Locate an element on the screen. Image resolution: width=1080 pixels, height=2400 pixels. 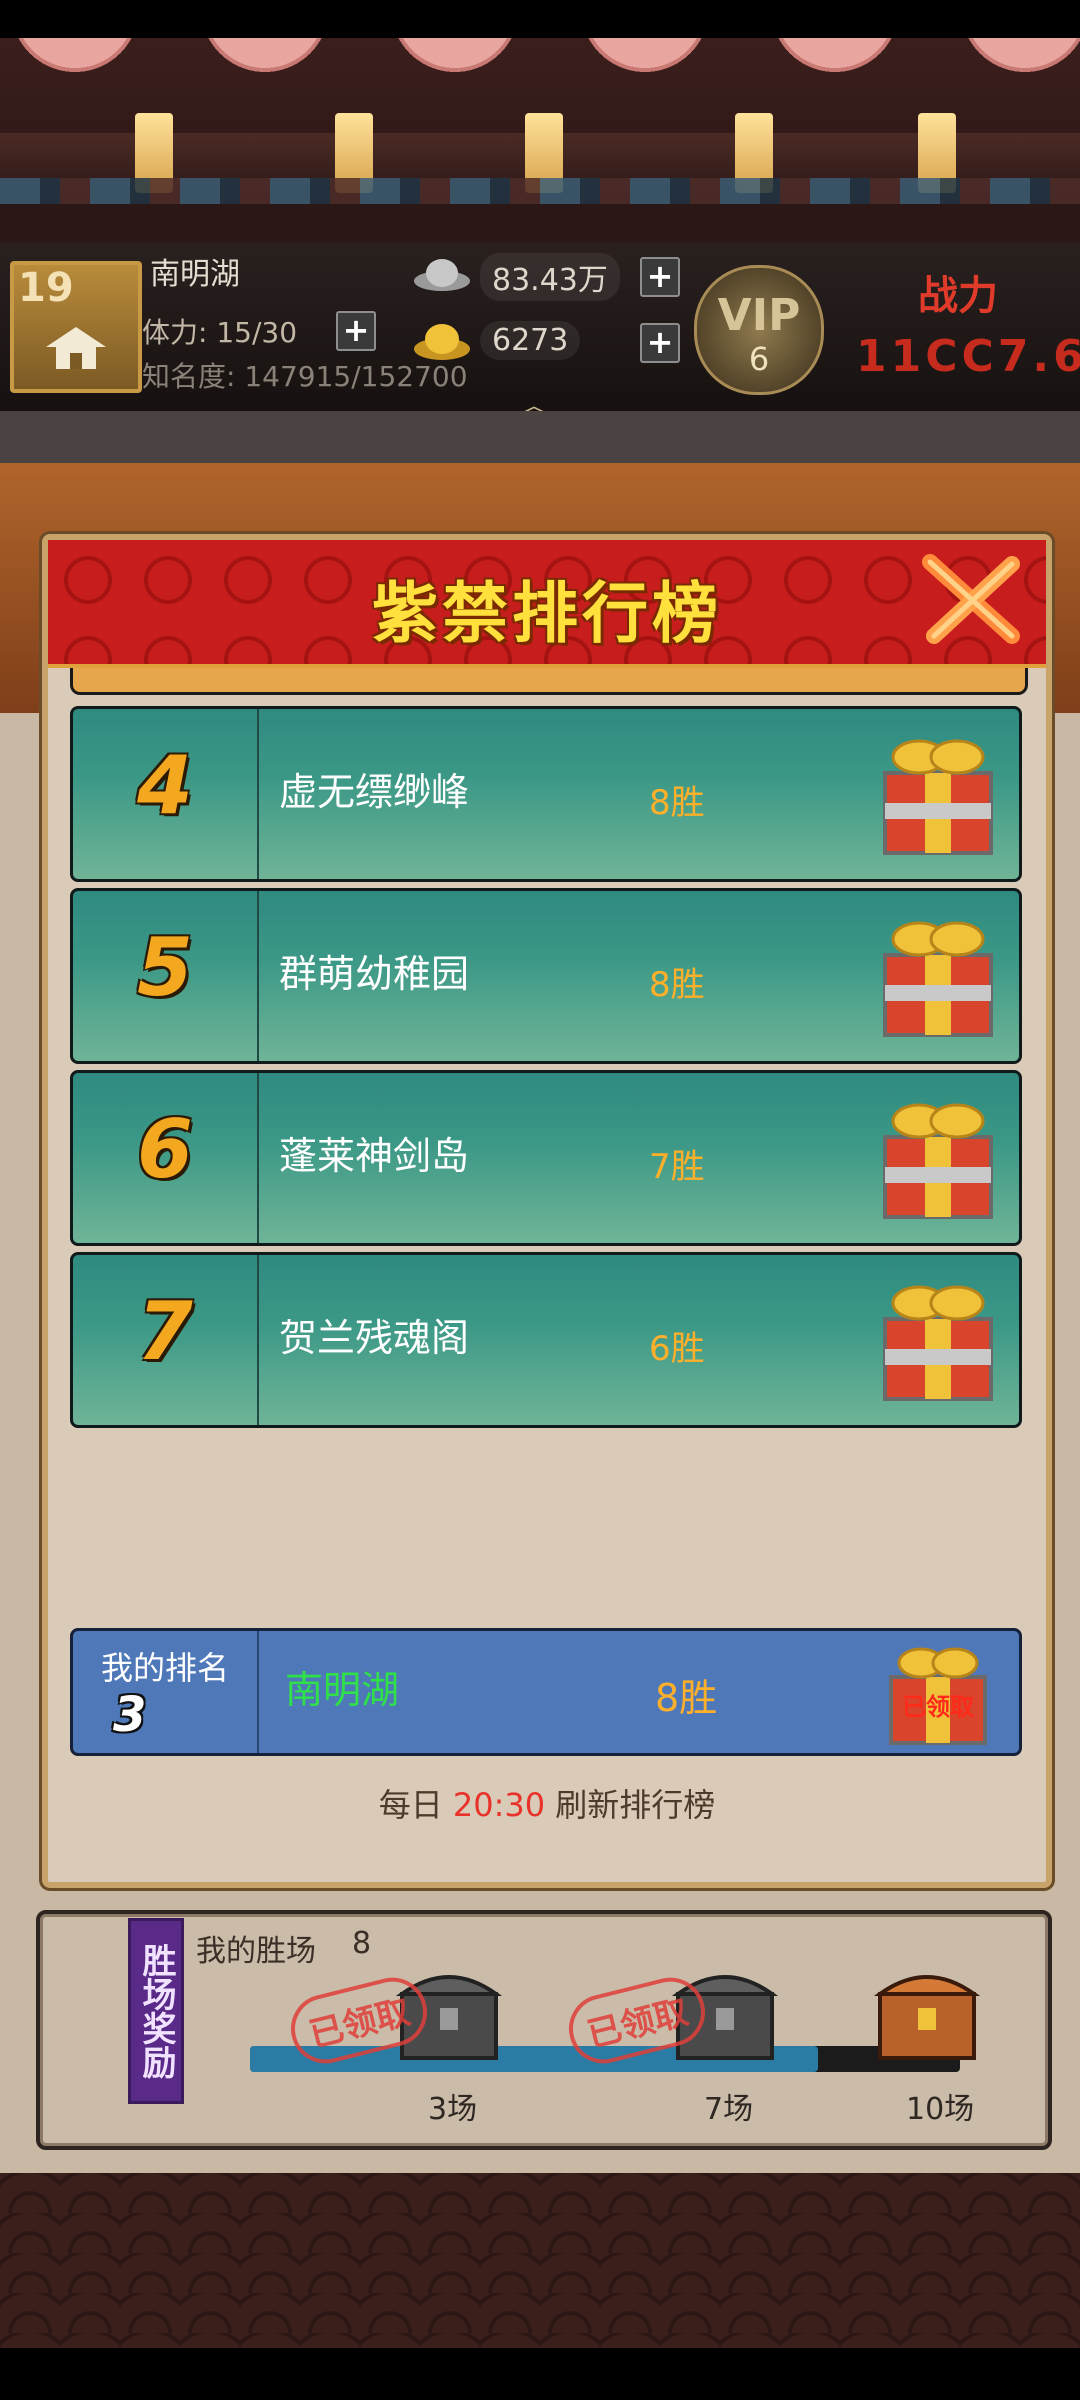
list-item: 4 虚无缥缈峰 8胜 is located at coordinates (546, 794).